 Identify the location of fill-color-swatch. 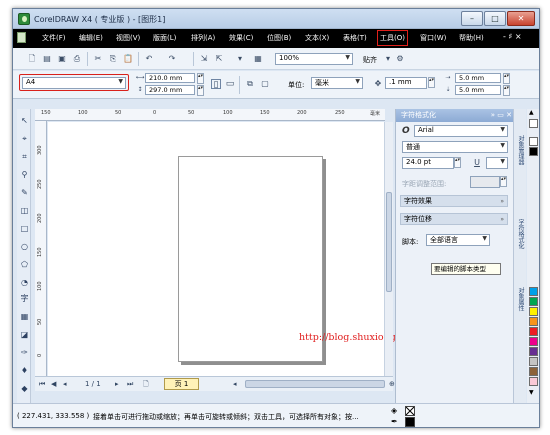
(410, 411).